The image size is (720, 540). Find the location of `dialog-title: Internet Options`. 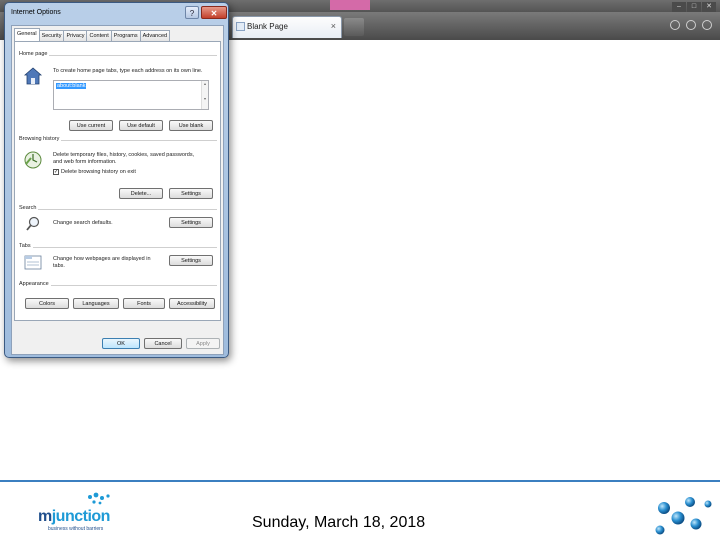

dialog-title: Internet Options is located at coordinates (36, 12).